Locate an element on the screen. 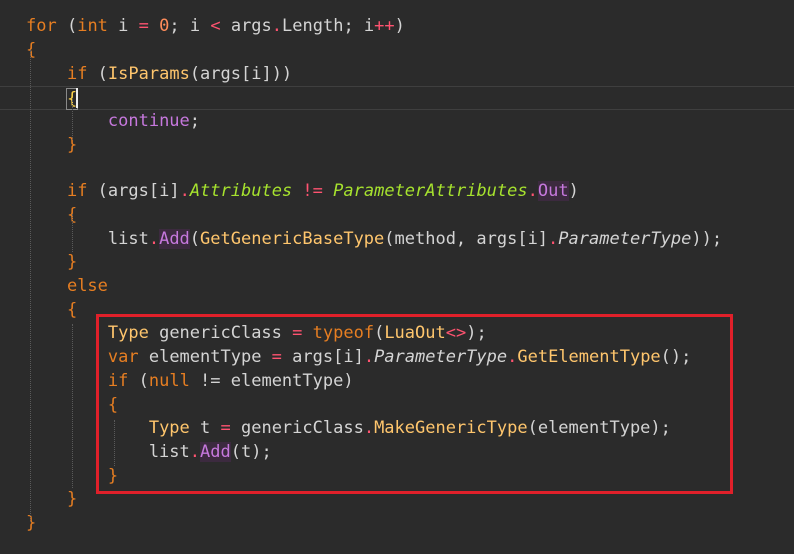 Image resolution: width=794 pixels, height=554 pixels. code-token: (method, args[i] is located at coordinates (466, 239).